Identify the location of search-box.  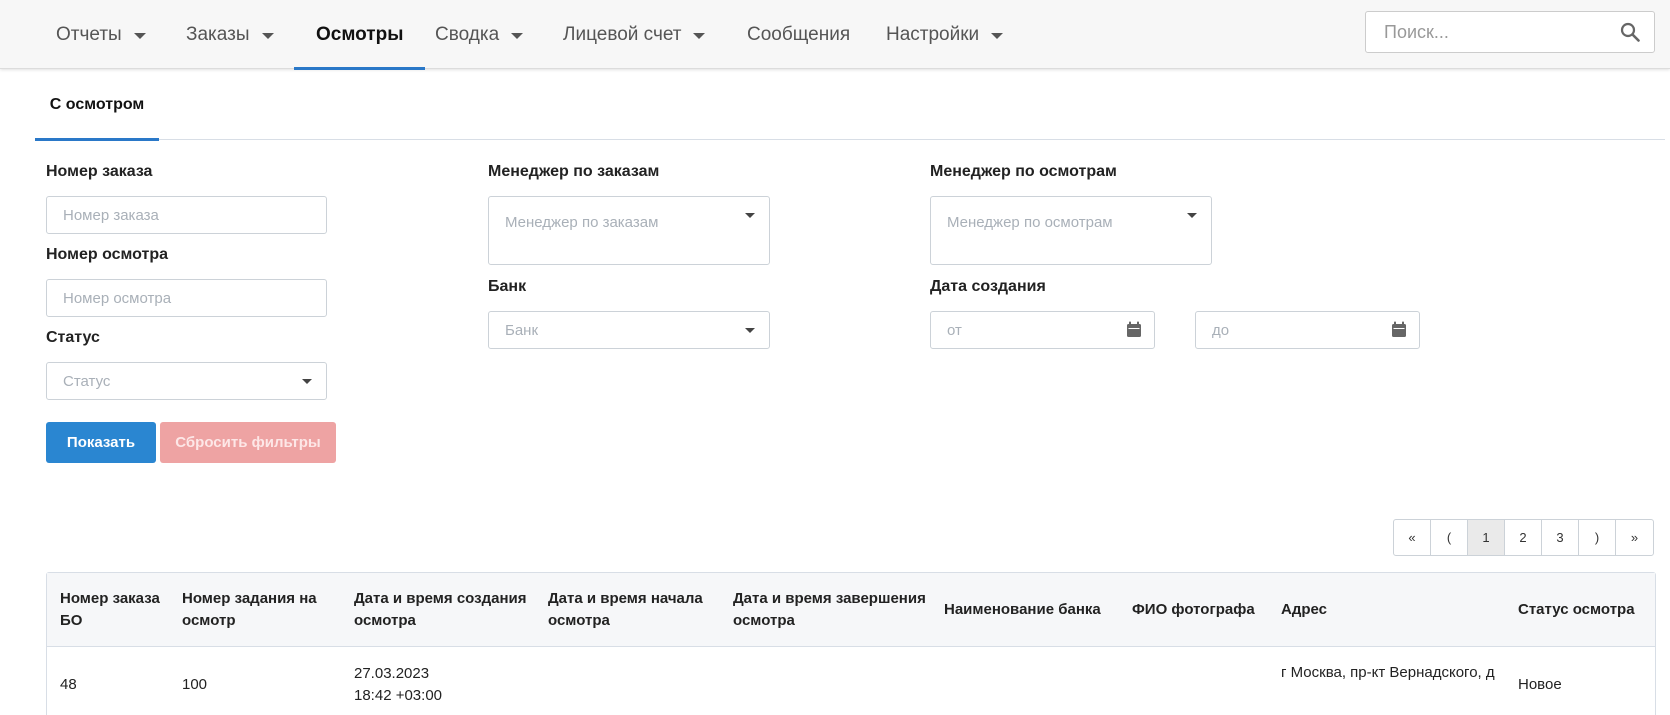
(1510, 32).